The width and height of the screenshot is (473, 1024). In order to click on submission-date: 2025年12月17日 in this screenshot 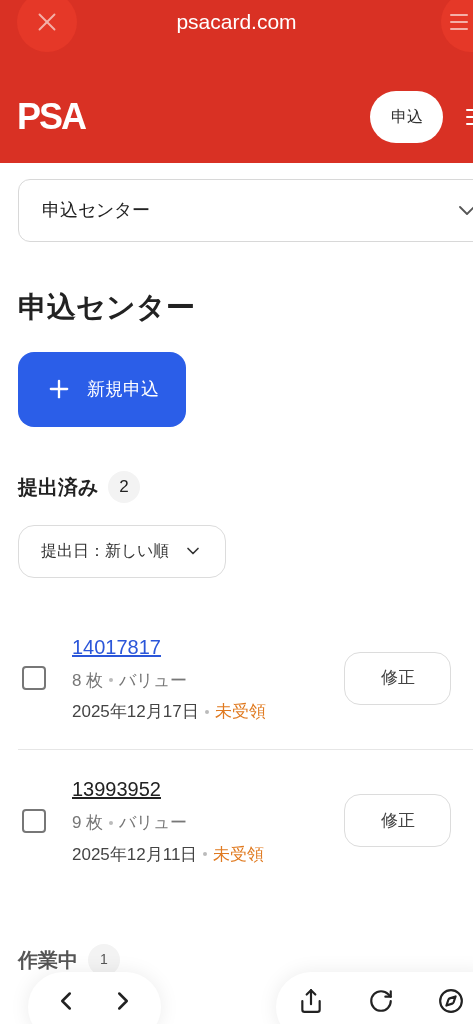, I will do `click(135, 712)`.